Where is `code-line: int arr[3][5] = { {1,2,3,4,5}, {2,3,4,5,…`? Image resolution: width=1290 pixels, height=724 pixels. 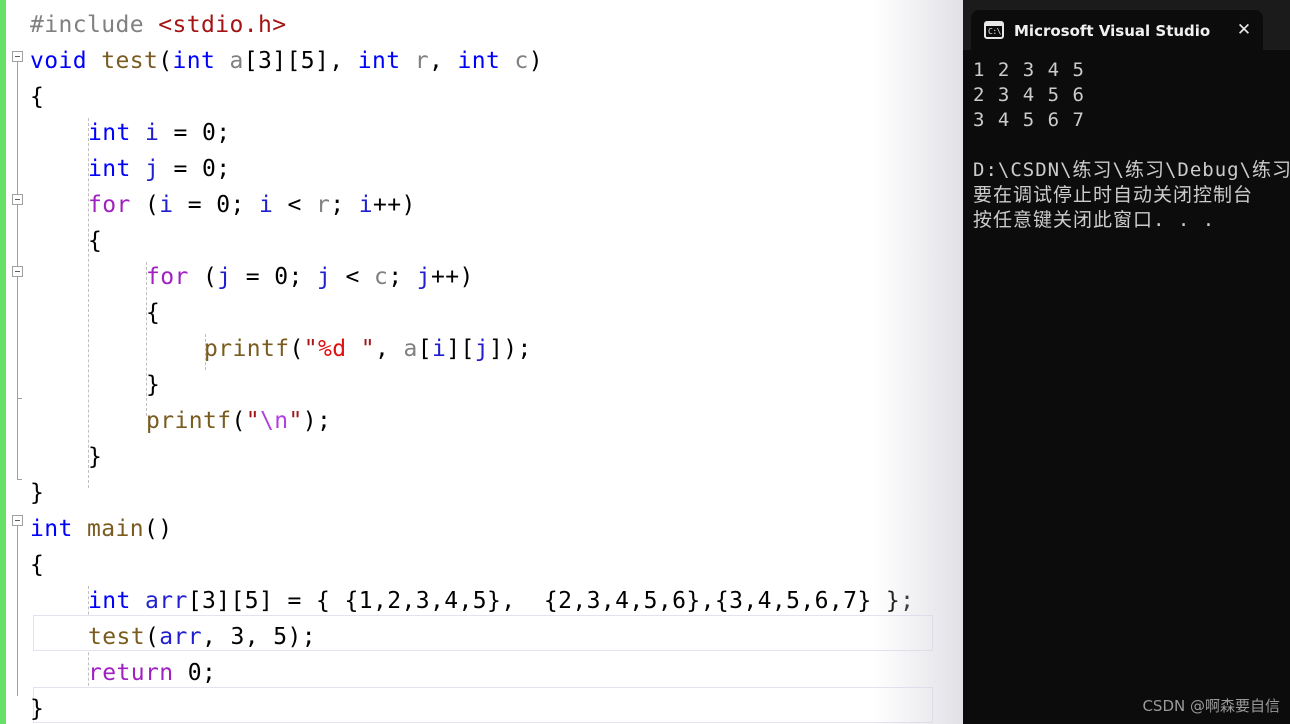
code-line: int arr[3][5] = { {1,2,3,4,5}, {2,3,4,5,… is located at coordinates (501, 601).